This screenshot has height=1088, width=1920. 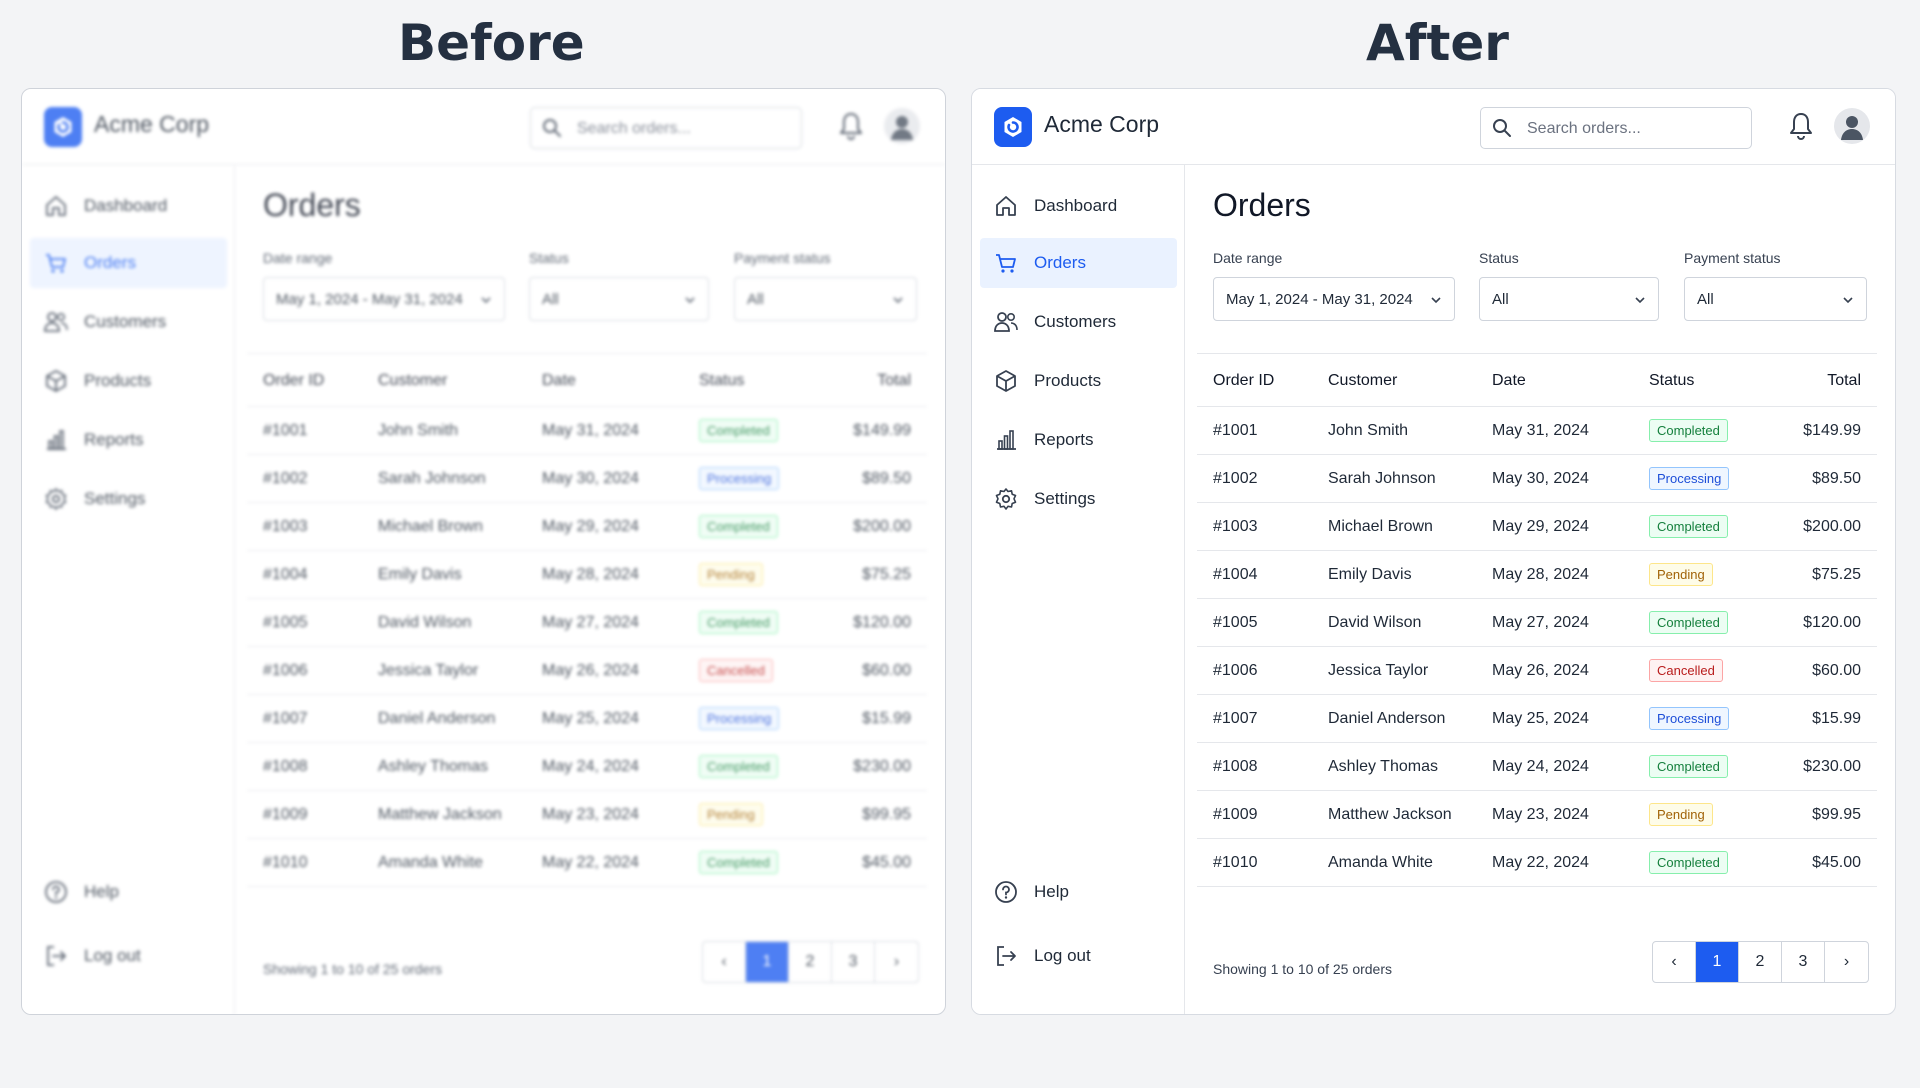 I want to click on pagination: ‹ 1 2 3 ›, so click(x=1760, y=962).